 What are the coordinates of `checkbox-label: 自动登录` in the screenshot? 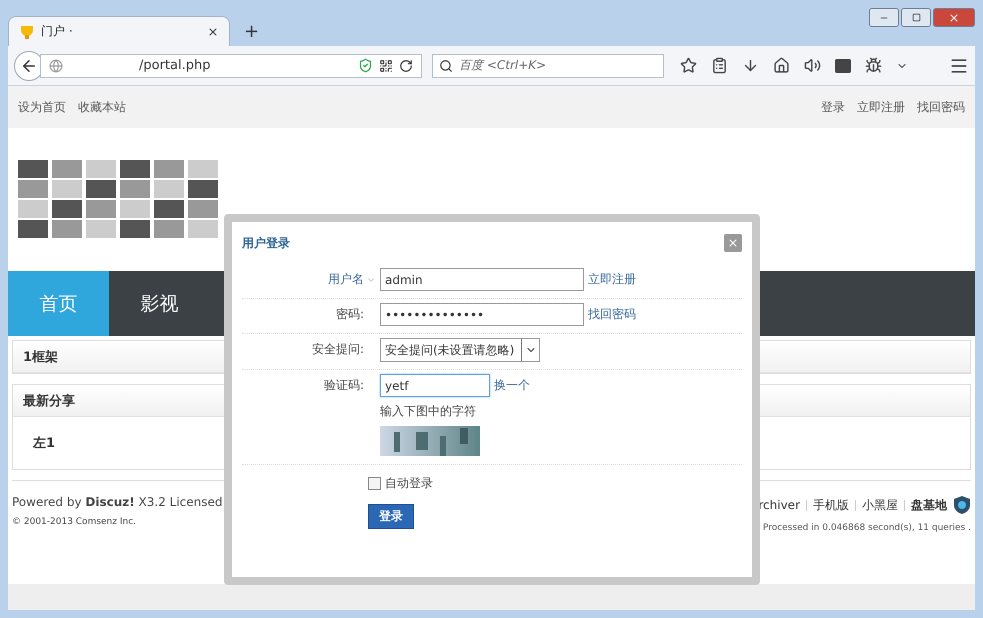 It's located at (409, 483).